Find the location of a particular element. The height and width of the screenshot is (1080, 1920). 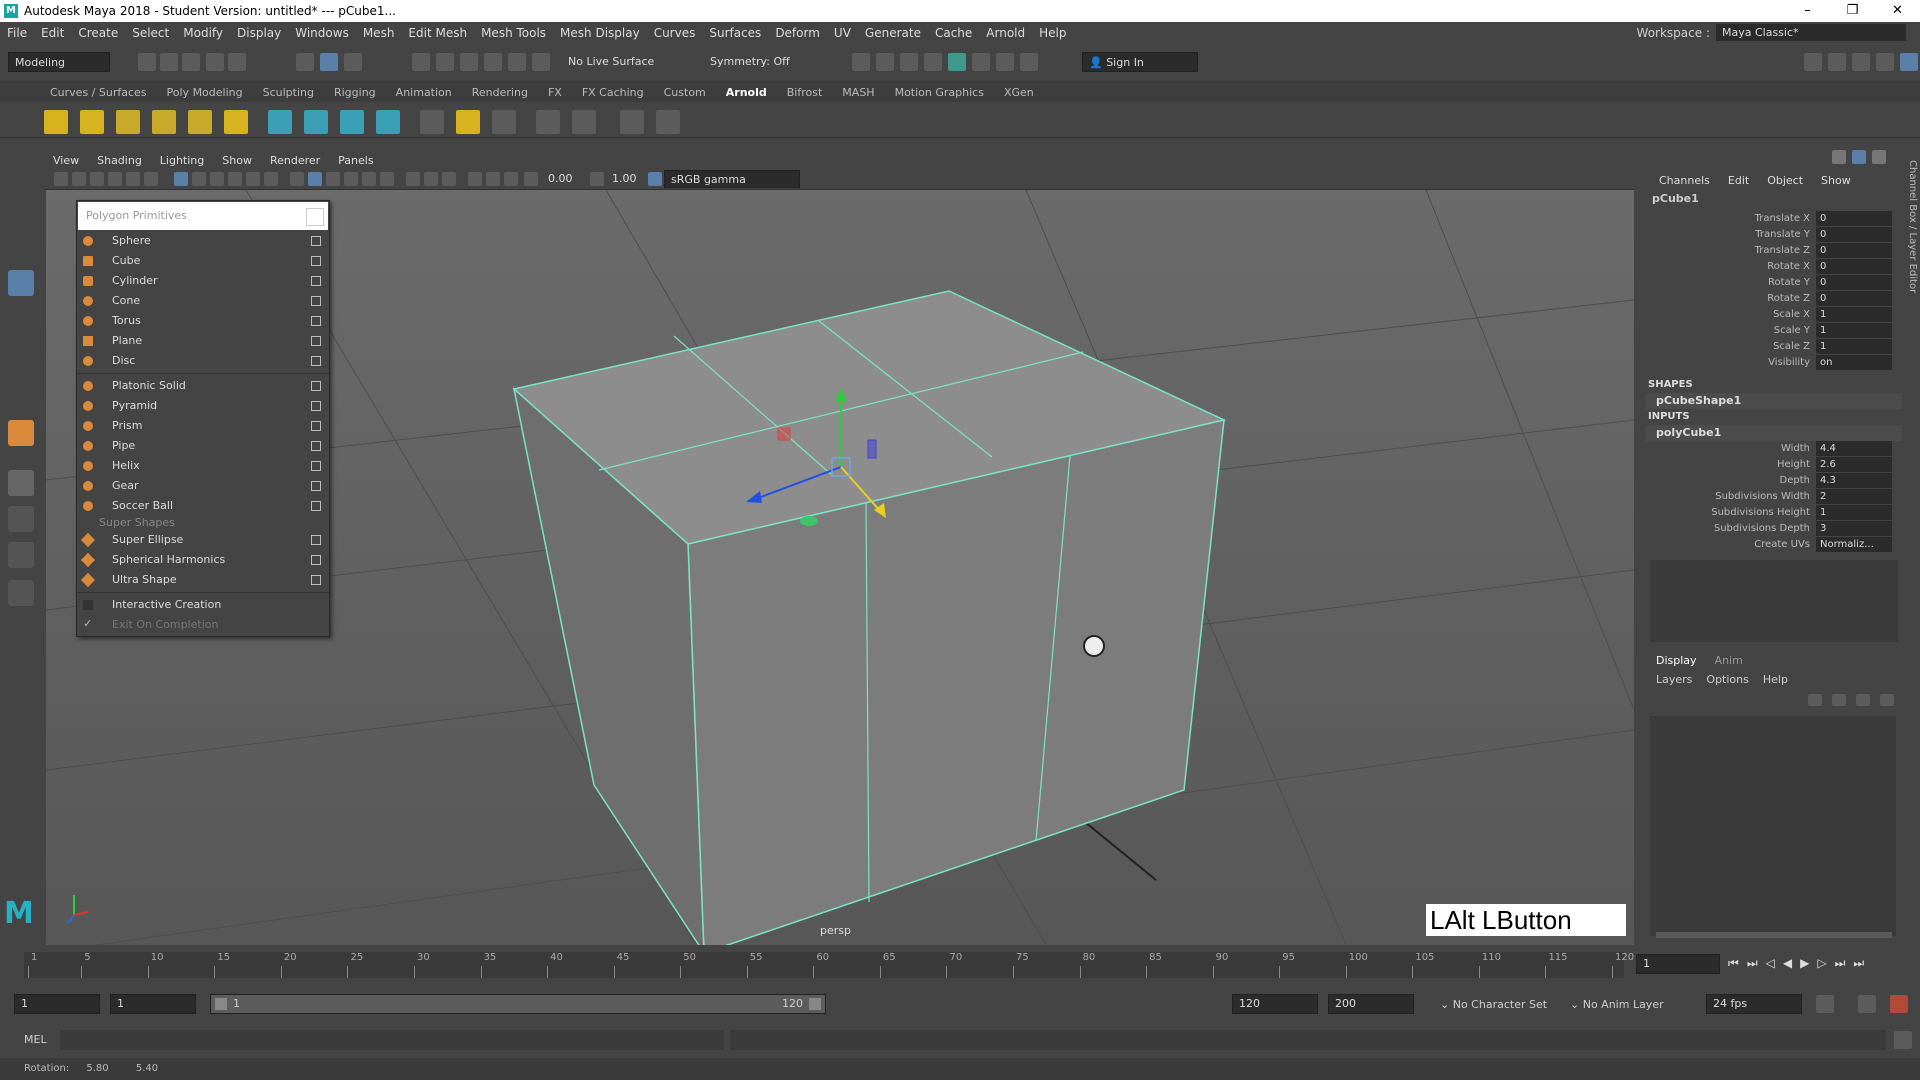

menu-uv: UV is located at coordinates (842, 33).